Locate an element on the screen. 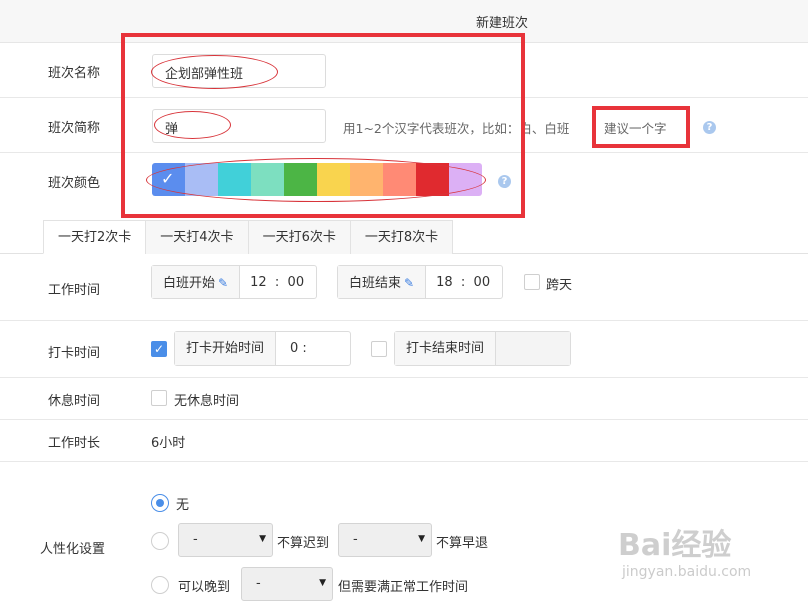 The height and width of the screenshot is (601, 808). help-icon: ? is located at coordinates (709, 127).